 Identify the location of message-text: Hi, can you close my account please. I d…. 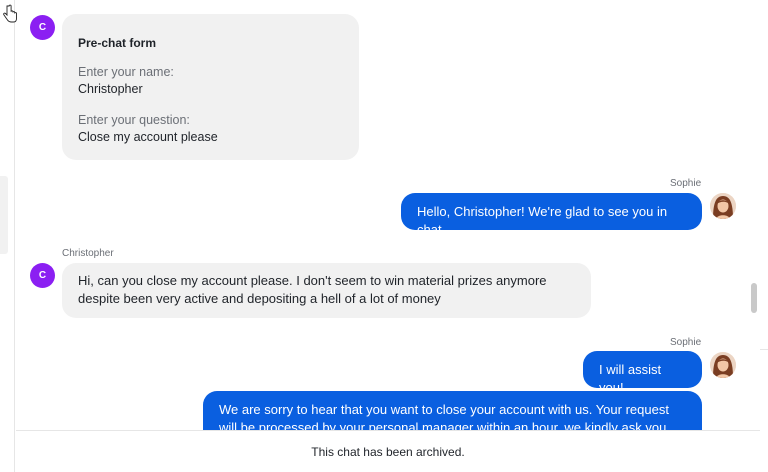
(312, 289).